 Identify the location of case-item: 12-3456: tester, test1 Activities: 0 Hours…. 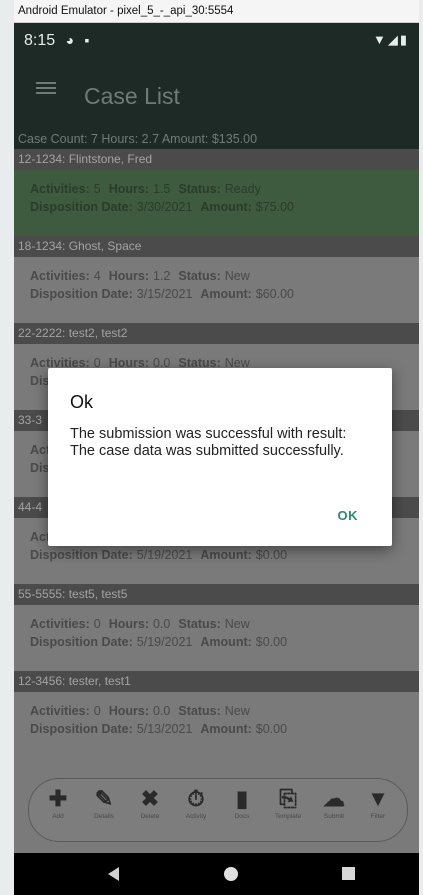
(216, 714).